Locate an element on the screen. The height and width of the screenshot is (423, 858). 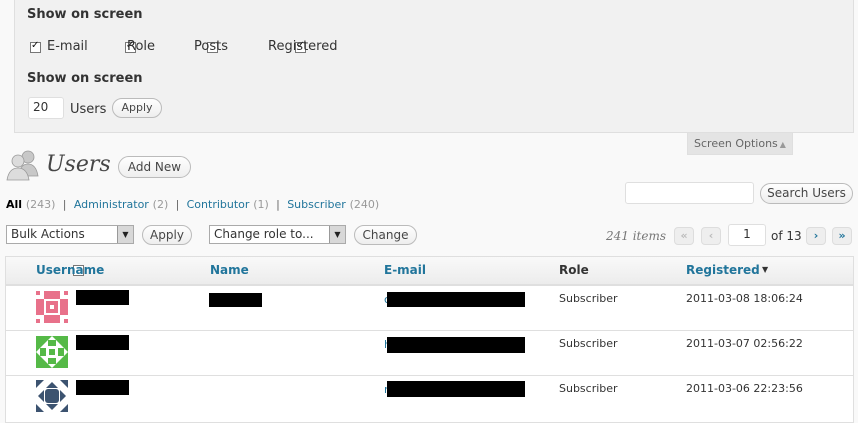
posts-column-label: Posts is located at coordinates (211, 46).